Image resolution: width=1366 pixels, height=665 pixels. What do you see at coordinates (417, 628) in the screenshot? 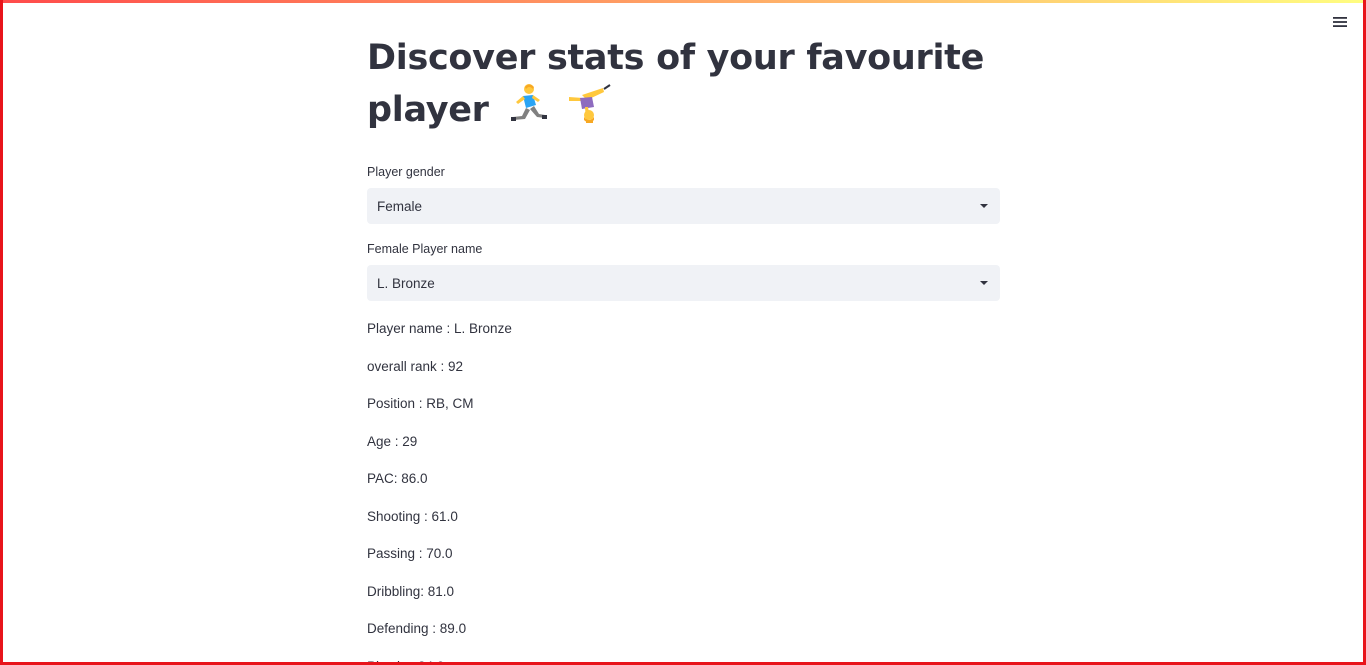
I see `stat-defending: Defending : 89.0` at bounding box center [417, 628].